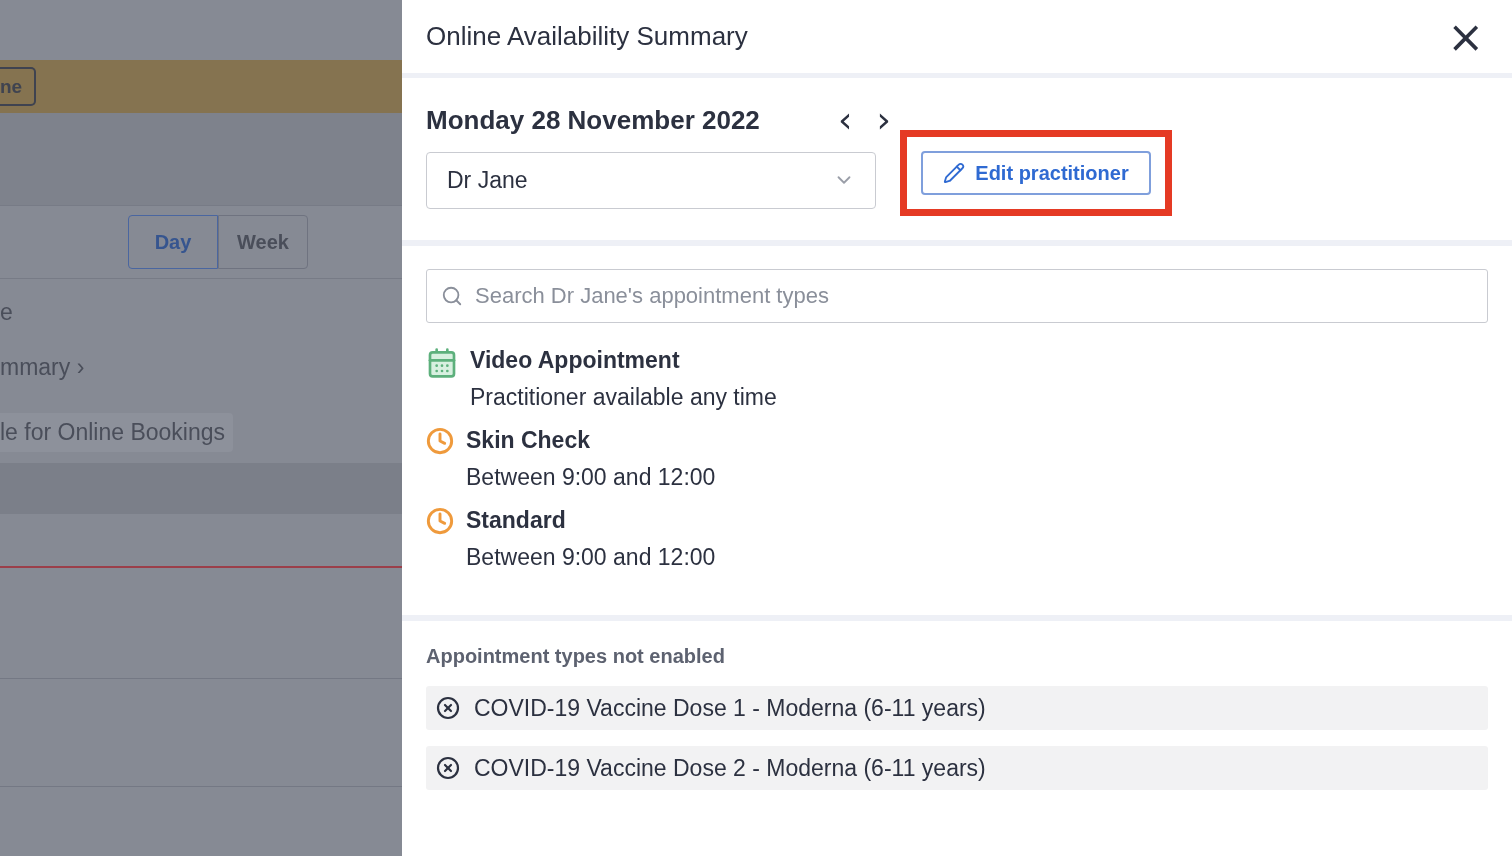 This screenshot has width=1512, height=856. Describe the element at coordinates (957, 768) in the screenshot. I see `disabled-appointment-type: COVID-19 Vaccine Dose 2 - Moderna (6-11 years)` at that location.